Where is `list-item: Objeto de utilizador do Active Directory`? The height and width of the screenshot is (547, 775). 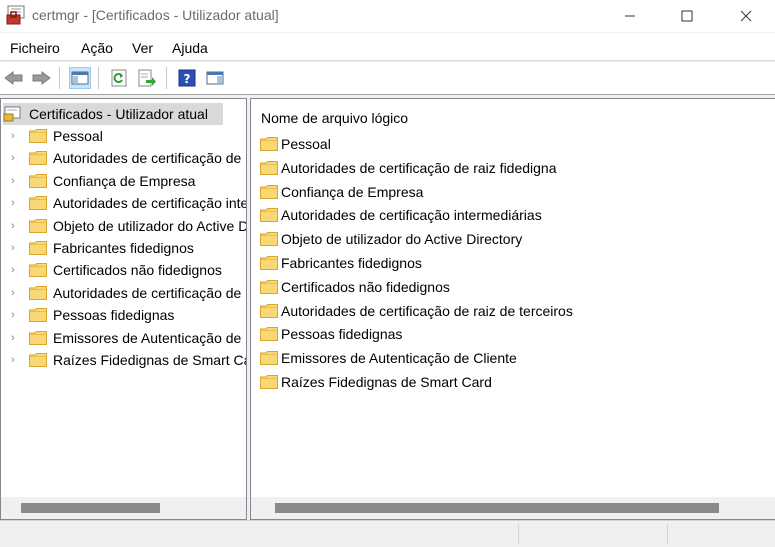 list-item: Objeto de utilizador do Active Directory is located at coordinates (509, 239).